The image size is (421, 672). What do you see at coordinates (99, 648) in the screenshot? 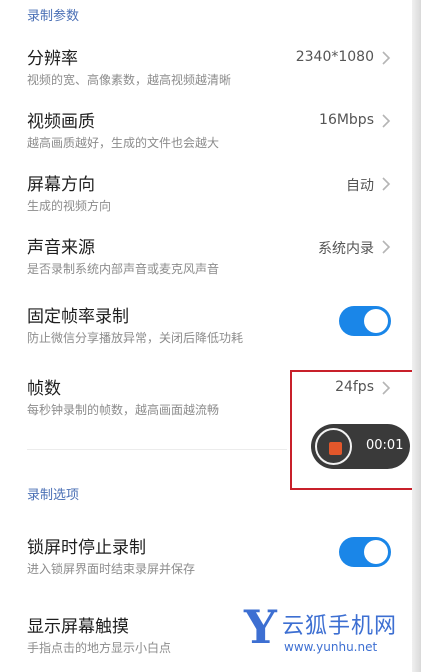
I see `setting-subtitle: 手指点击的地方显示小白点` at bounding box center [99, 648].